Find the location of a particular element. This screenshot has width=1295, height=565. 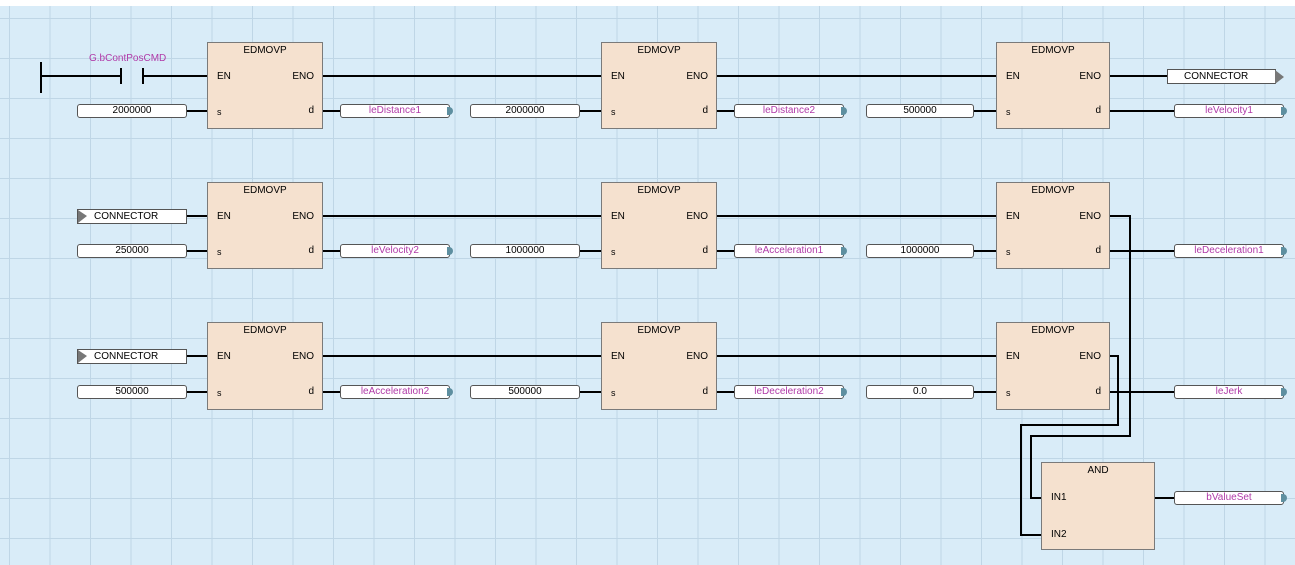

output-variable: leVelocity2 is located at coordinates (396, 251).